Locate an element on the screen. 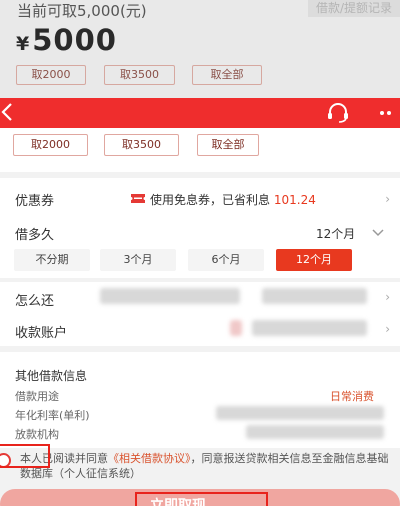 This screenshot has height=506, width=400. term-option-12: 12个月 is located at coordinates (314, 260).